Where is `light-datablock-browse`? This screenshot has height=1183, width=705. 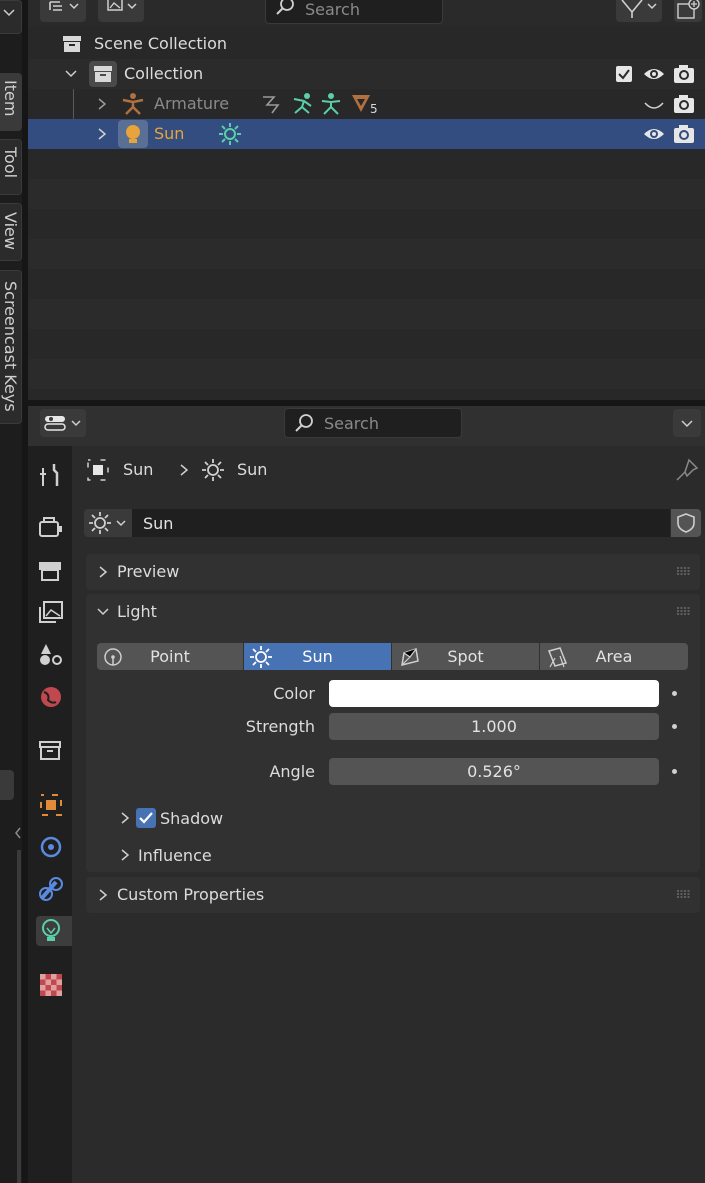 light-datablock-browse is located at coordinates (108, 523).